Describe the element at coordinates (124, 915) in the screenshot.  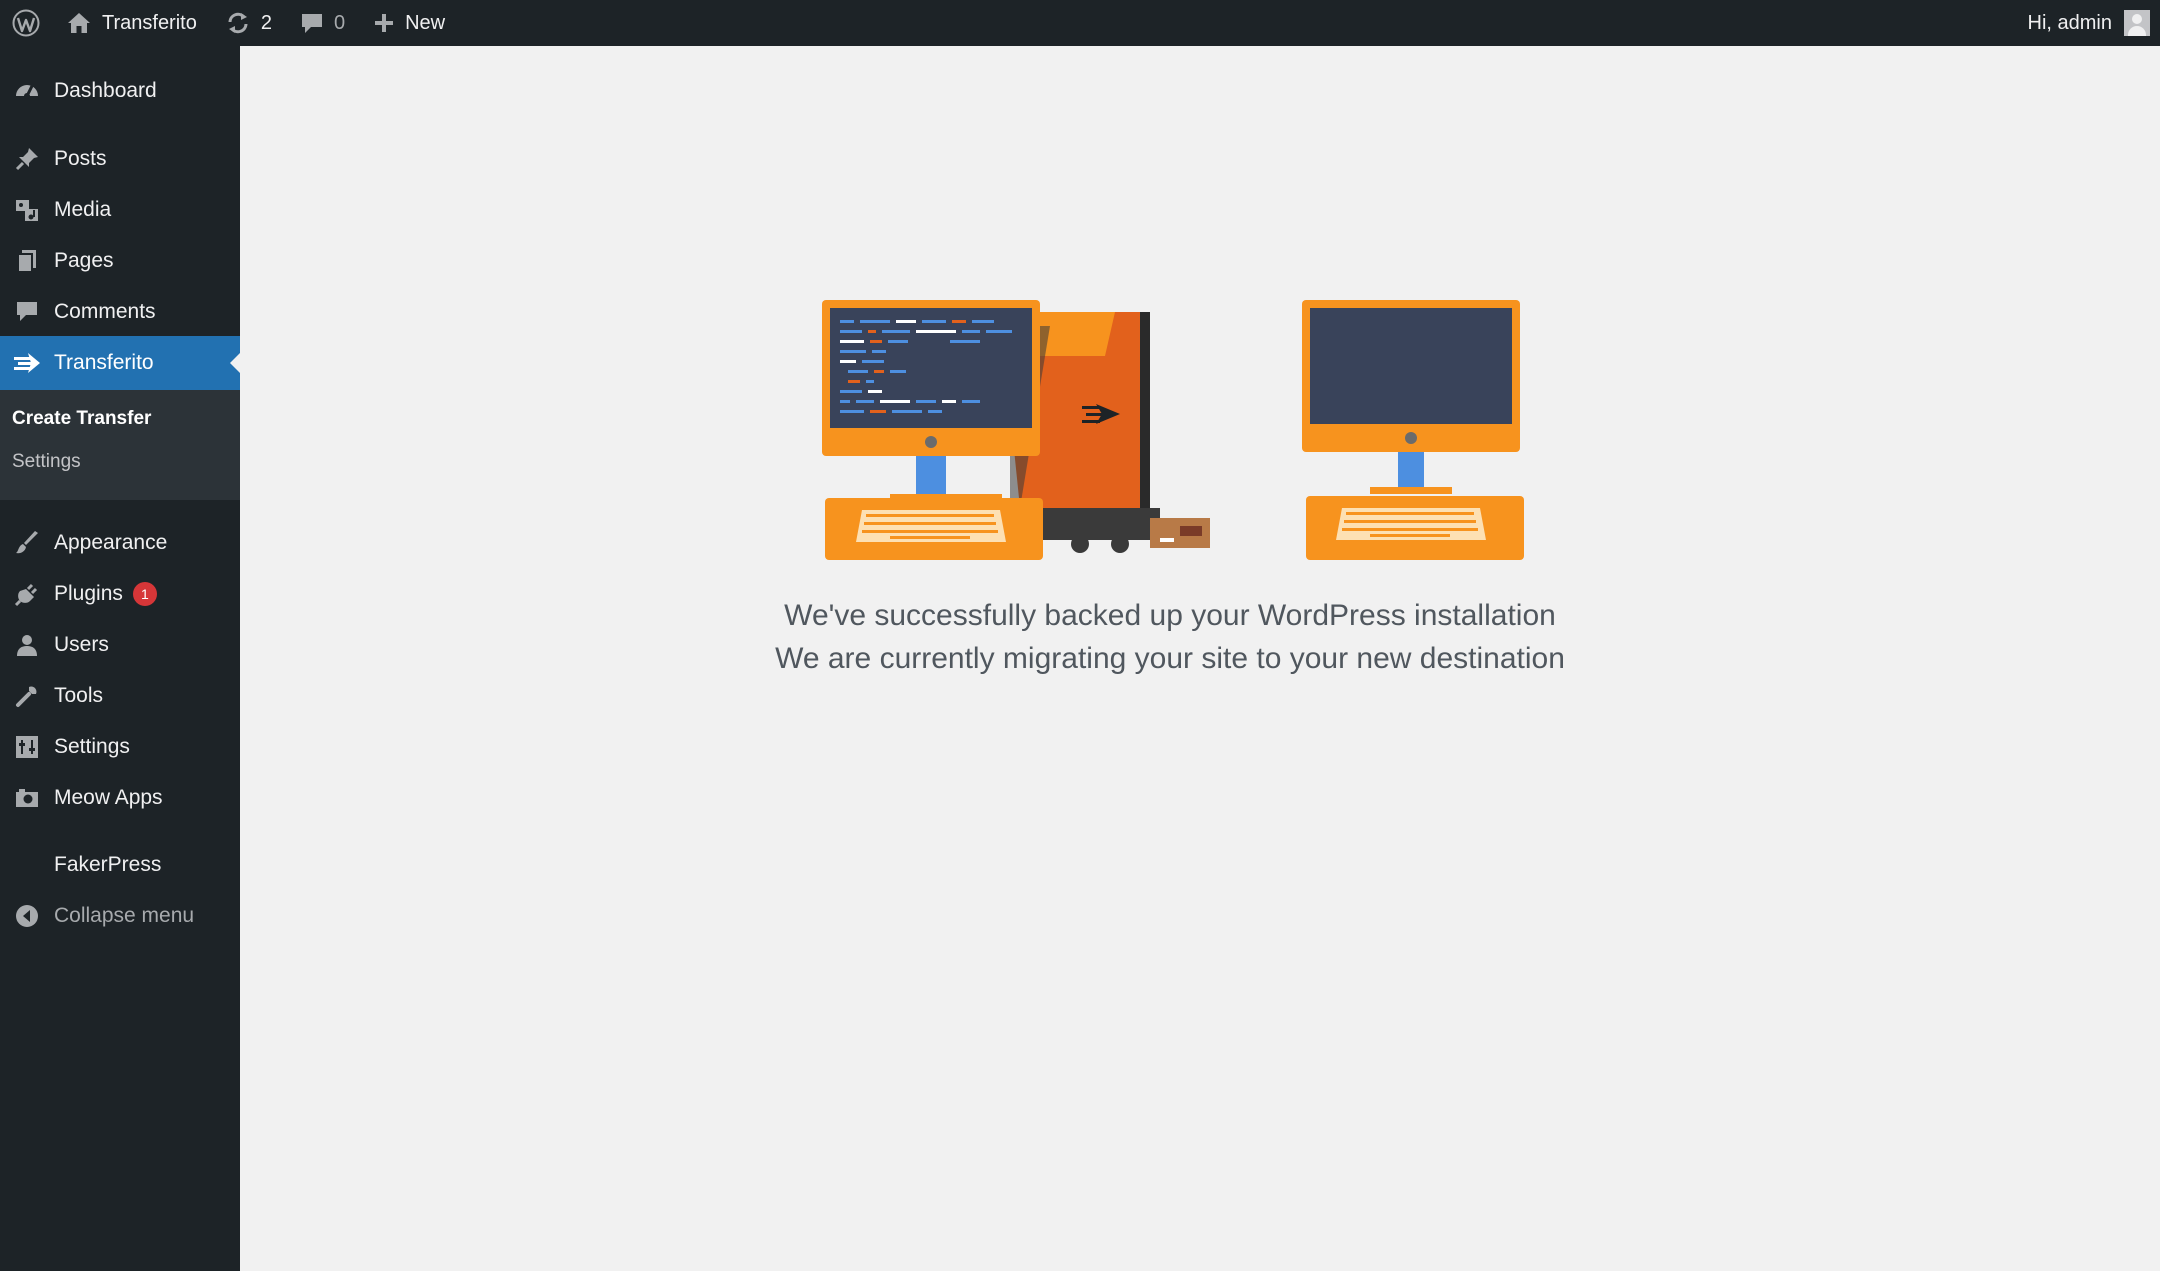
I see `collapse-menu-label: Collapse menu` at that location.